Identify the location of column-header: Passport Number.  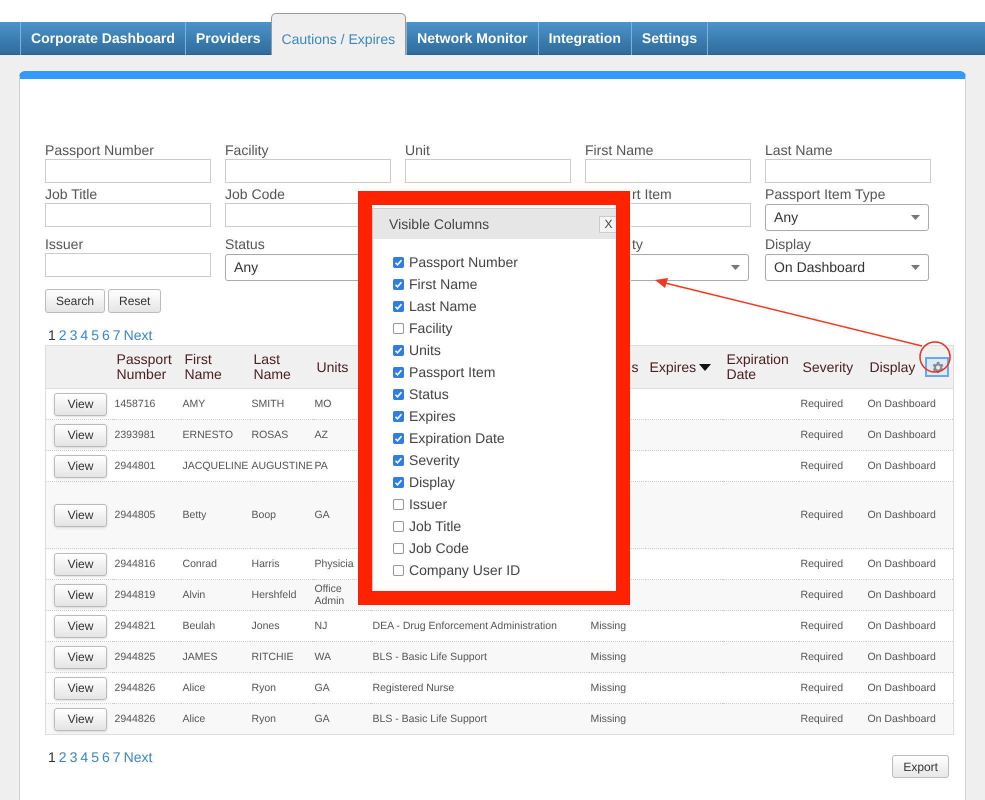
(146, 367).